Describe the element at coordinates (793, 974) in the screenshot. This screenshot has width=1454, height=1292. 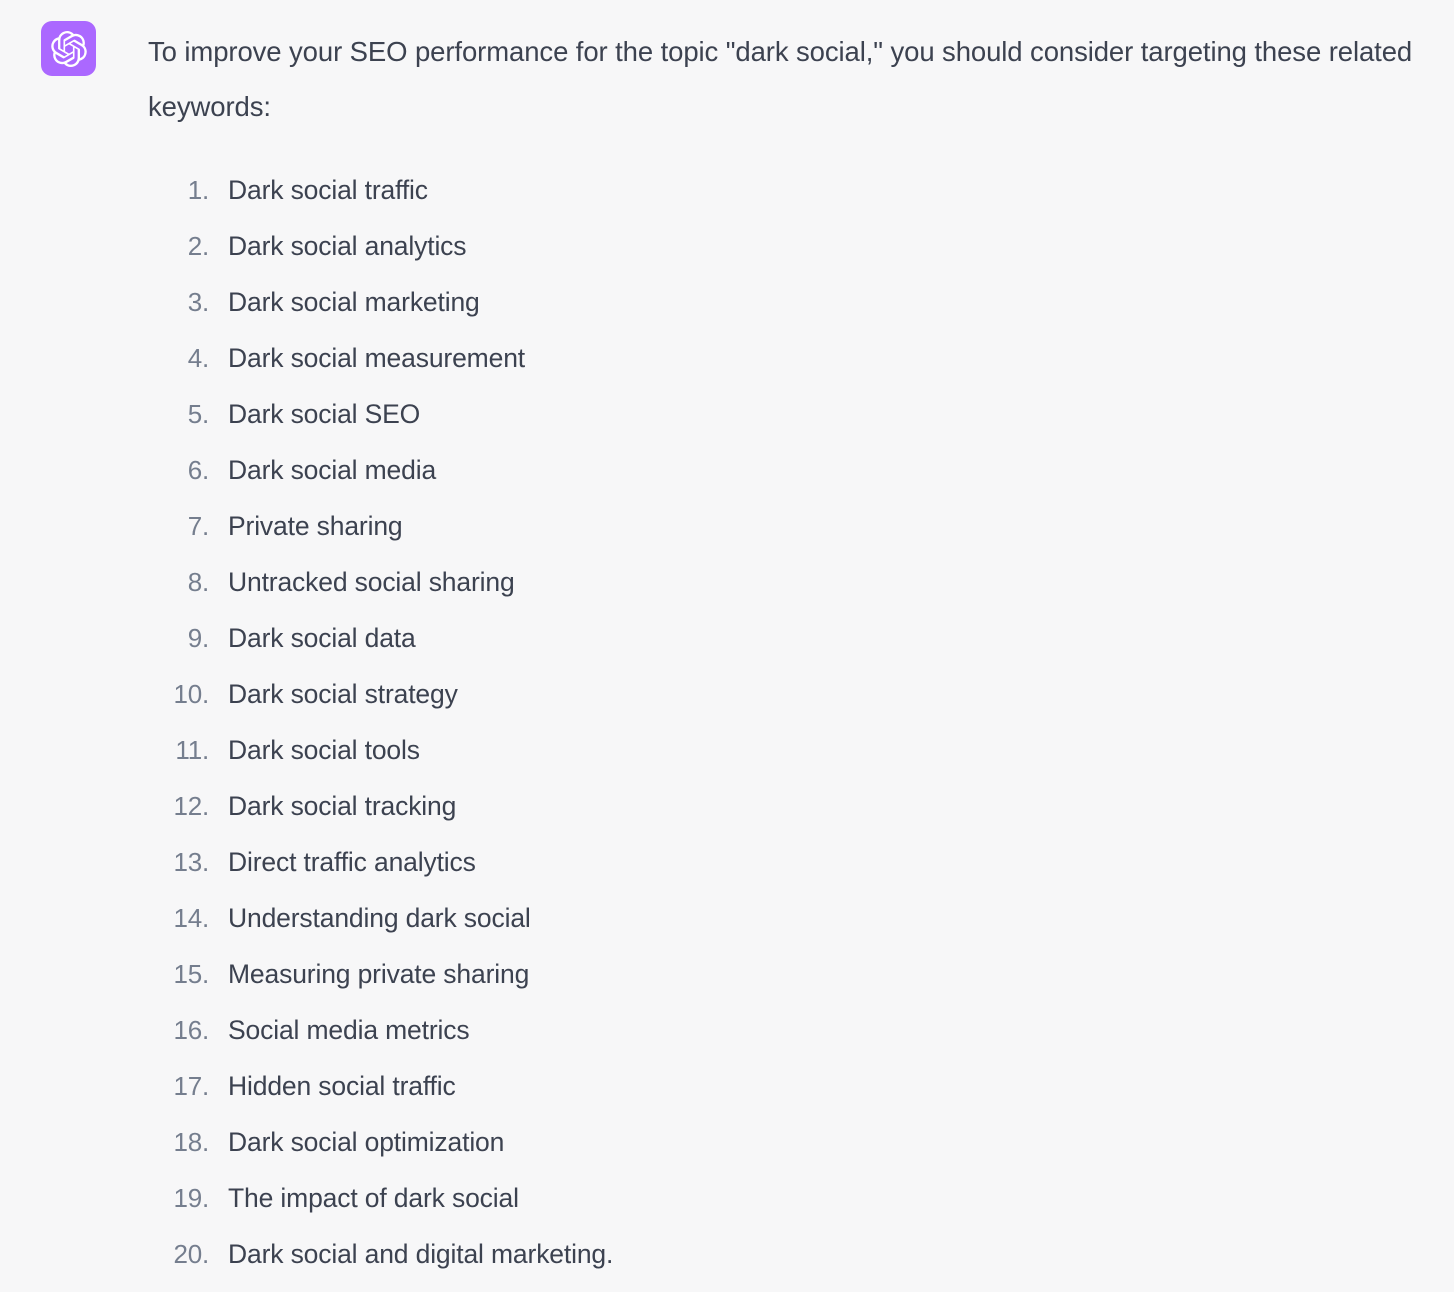
I see `list-item: 15. Measuring private sharing` at that location.